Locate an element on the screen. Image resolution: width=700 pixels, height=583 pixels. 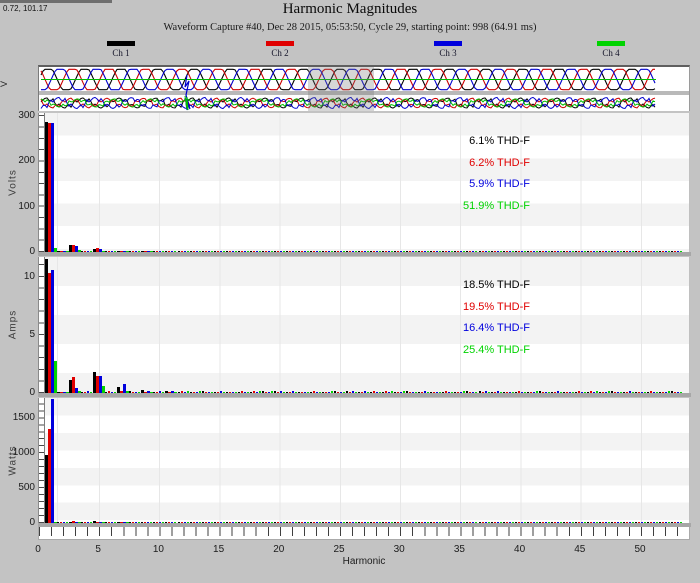
legend-item-ch2: Ch 2 is located at coordinates (280, 49).